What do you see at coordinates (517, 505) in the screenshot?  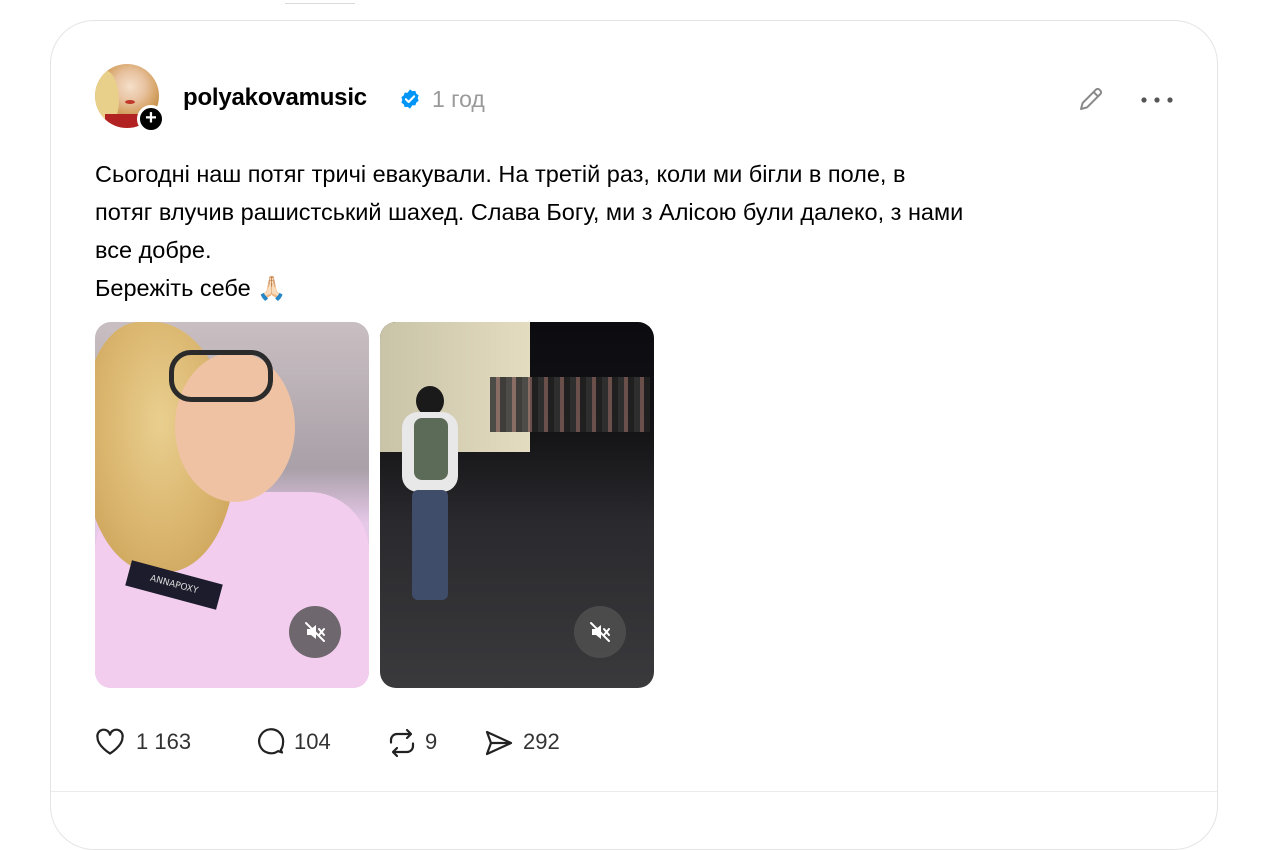 I see `video-thumbnail-platform` at bounding box center [517, 505].